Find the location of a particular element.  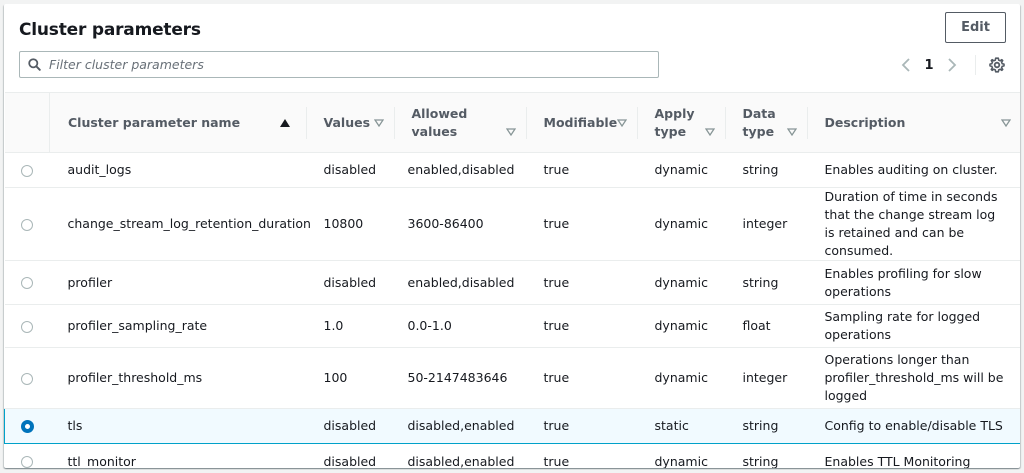

search-box is located at coordinates (339, 64).